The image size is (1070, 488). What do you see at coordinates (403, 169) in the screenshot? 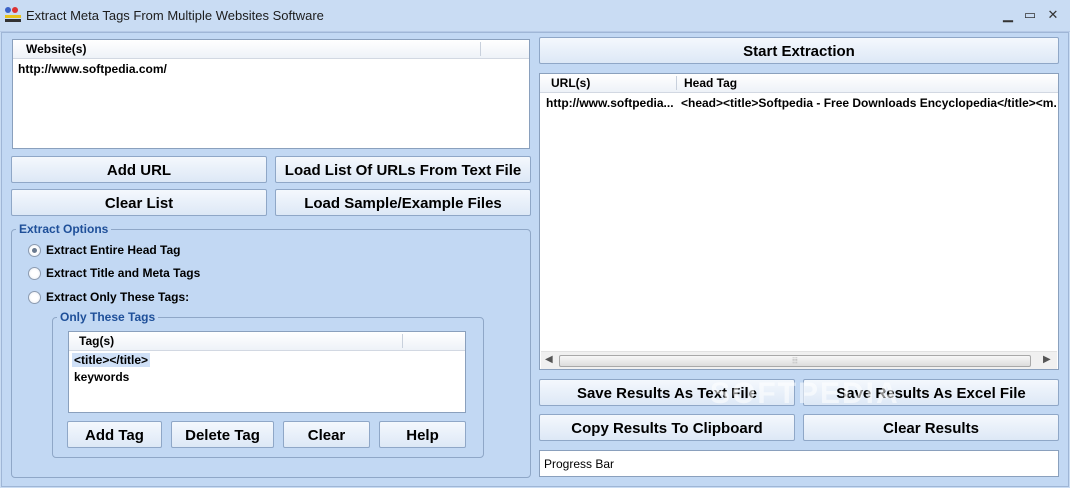
I see `load-url-list-button: Load List Of URLs From Text File` at bounding box center [403, 169].